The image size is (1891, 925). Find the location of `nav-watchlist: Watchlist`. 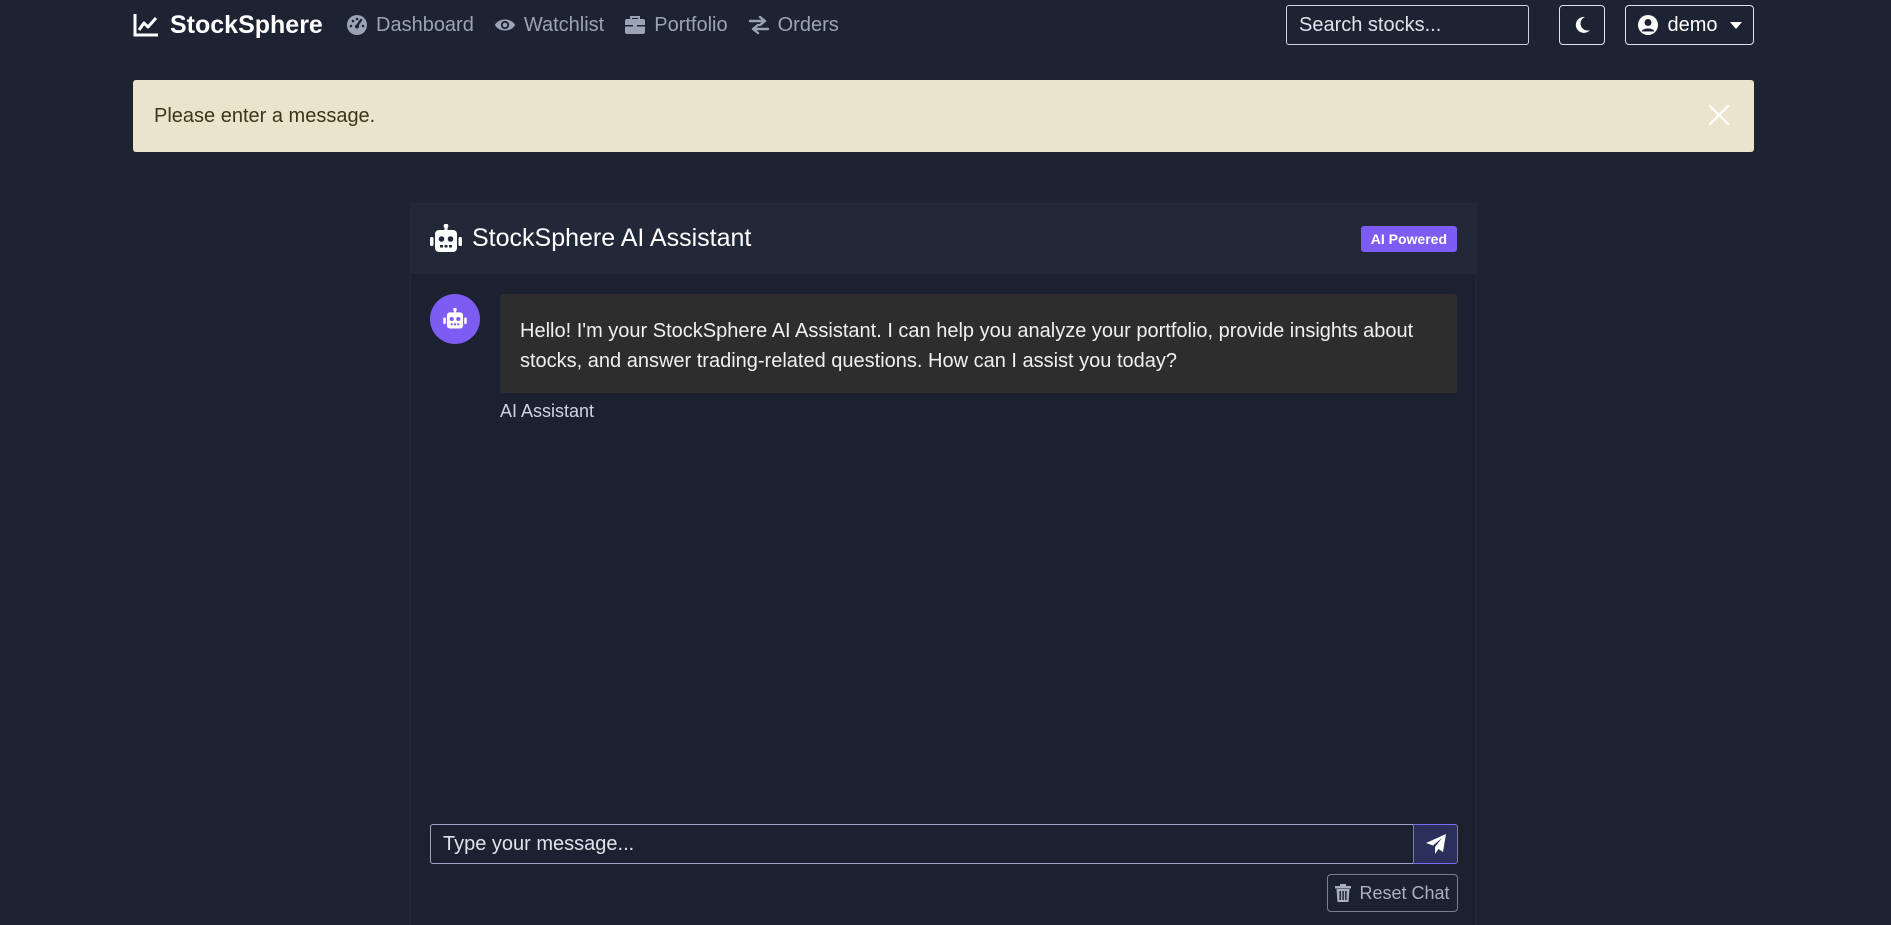

nav-watchlist: Watchlist is located at coordinates (549, 25).